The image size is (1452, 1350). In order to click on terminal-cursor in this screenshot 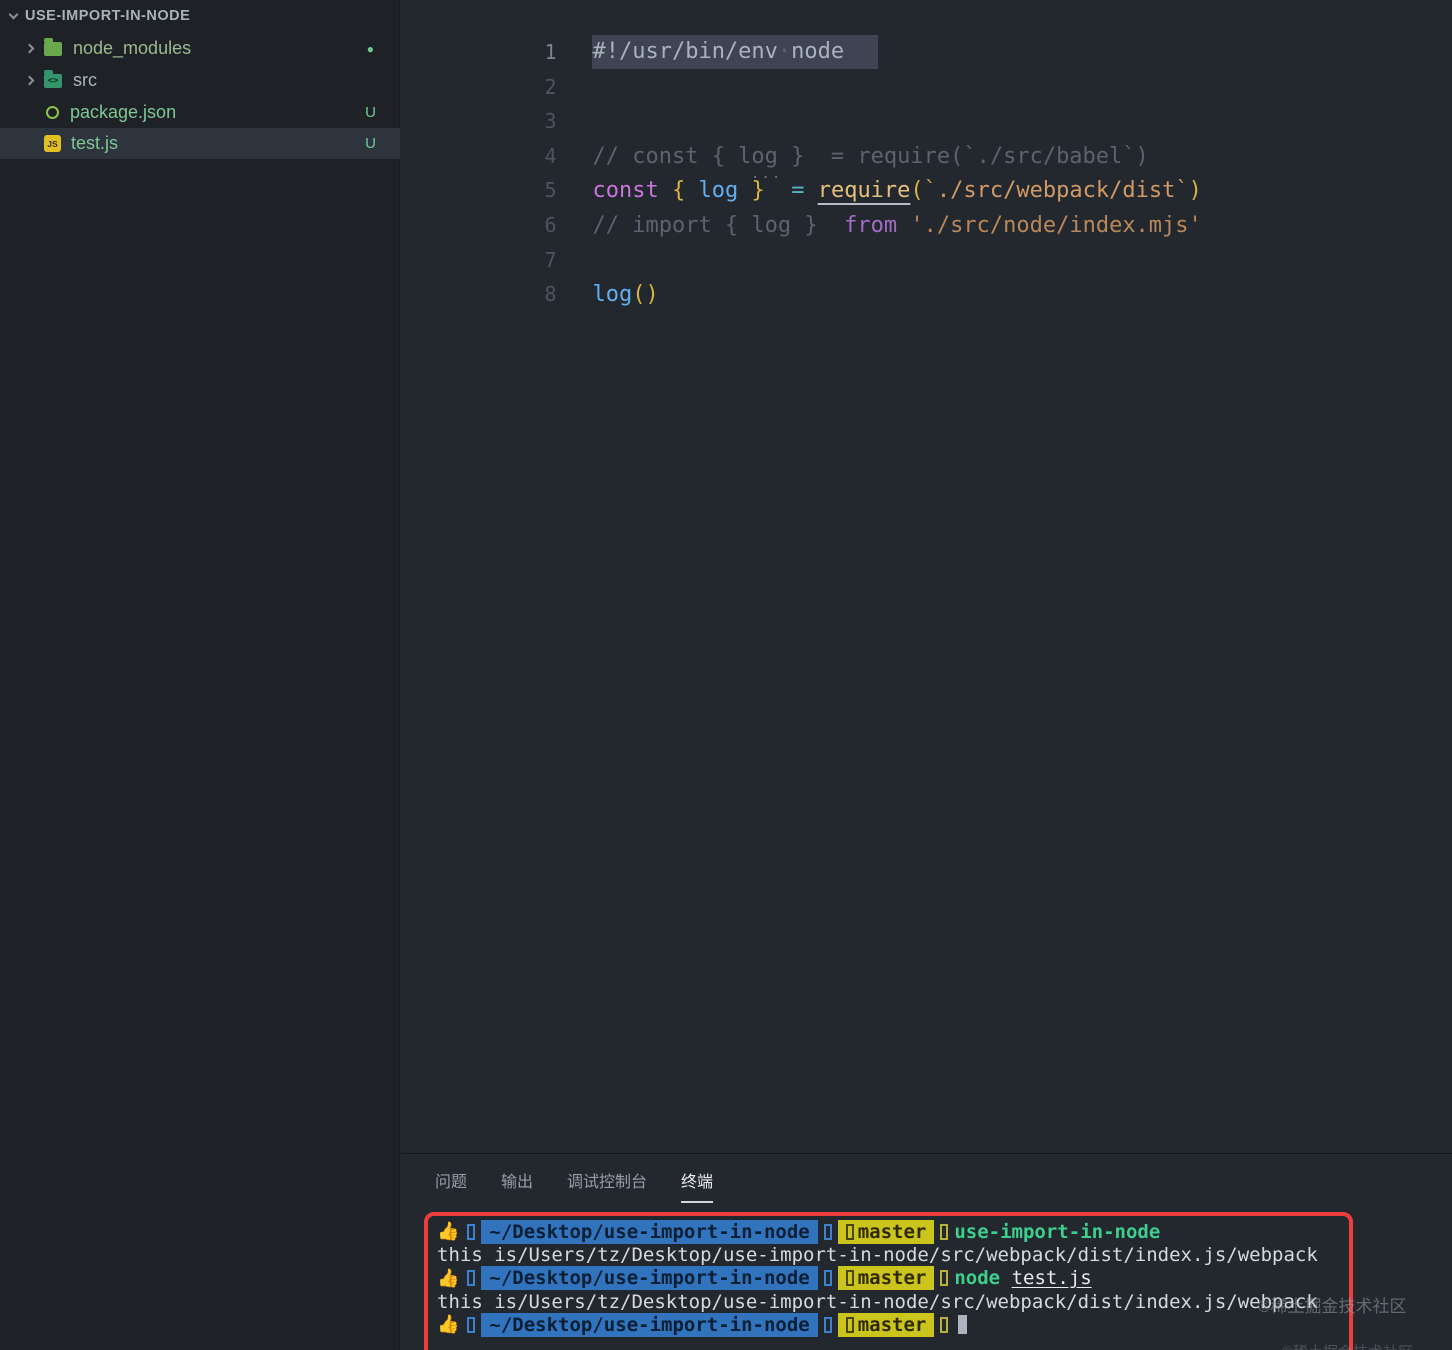, I will do `click(963, 1325)`.